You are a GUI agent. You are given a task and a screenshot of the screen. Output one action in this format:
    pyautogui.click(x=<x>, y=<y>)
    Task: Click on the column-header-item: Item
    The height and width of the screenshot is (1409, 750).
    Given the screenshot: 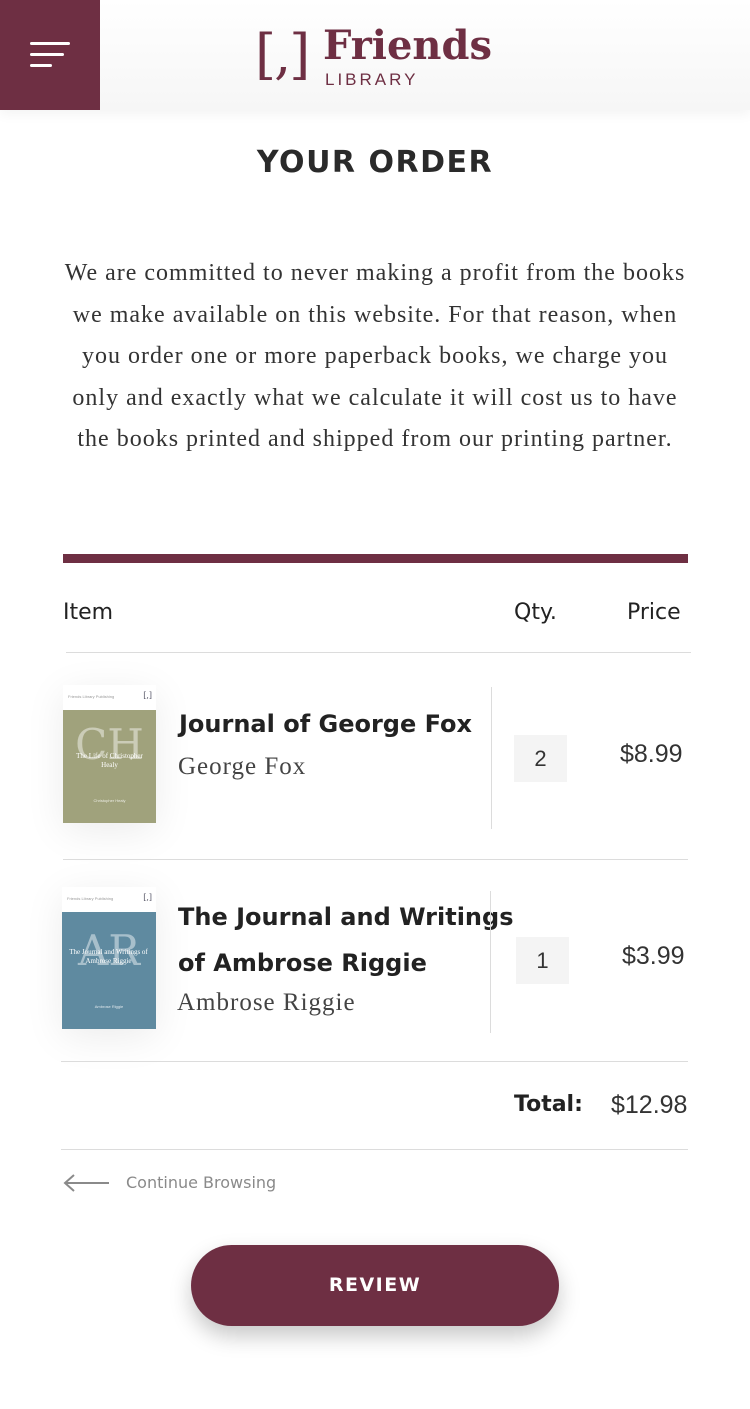 What is the action you would take?
    pyautogui.click(x=88, y=612)
    